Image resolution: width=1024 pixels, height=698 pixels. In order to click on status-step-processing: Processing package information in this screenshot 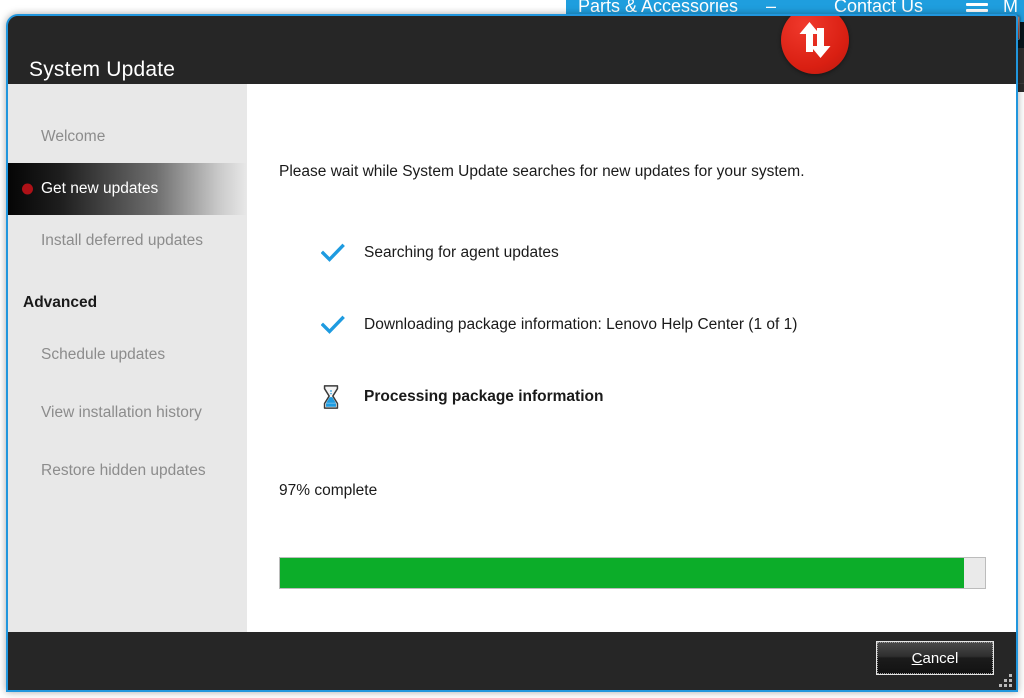, I will do `click(462, 397)`.